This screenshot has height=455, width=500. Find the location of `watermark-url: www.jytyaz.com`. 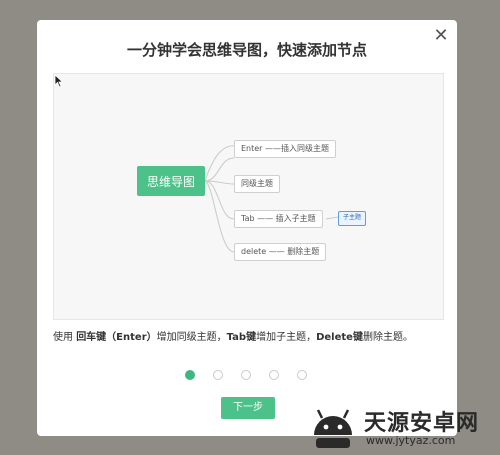

watermark-url: www.jytyaz.com is located at coordinates (411, 440).